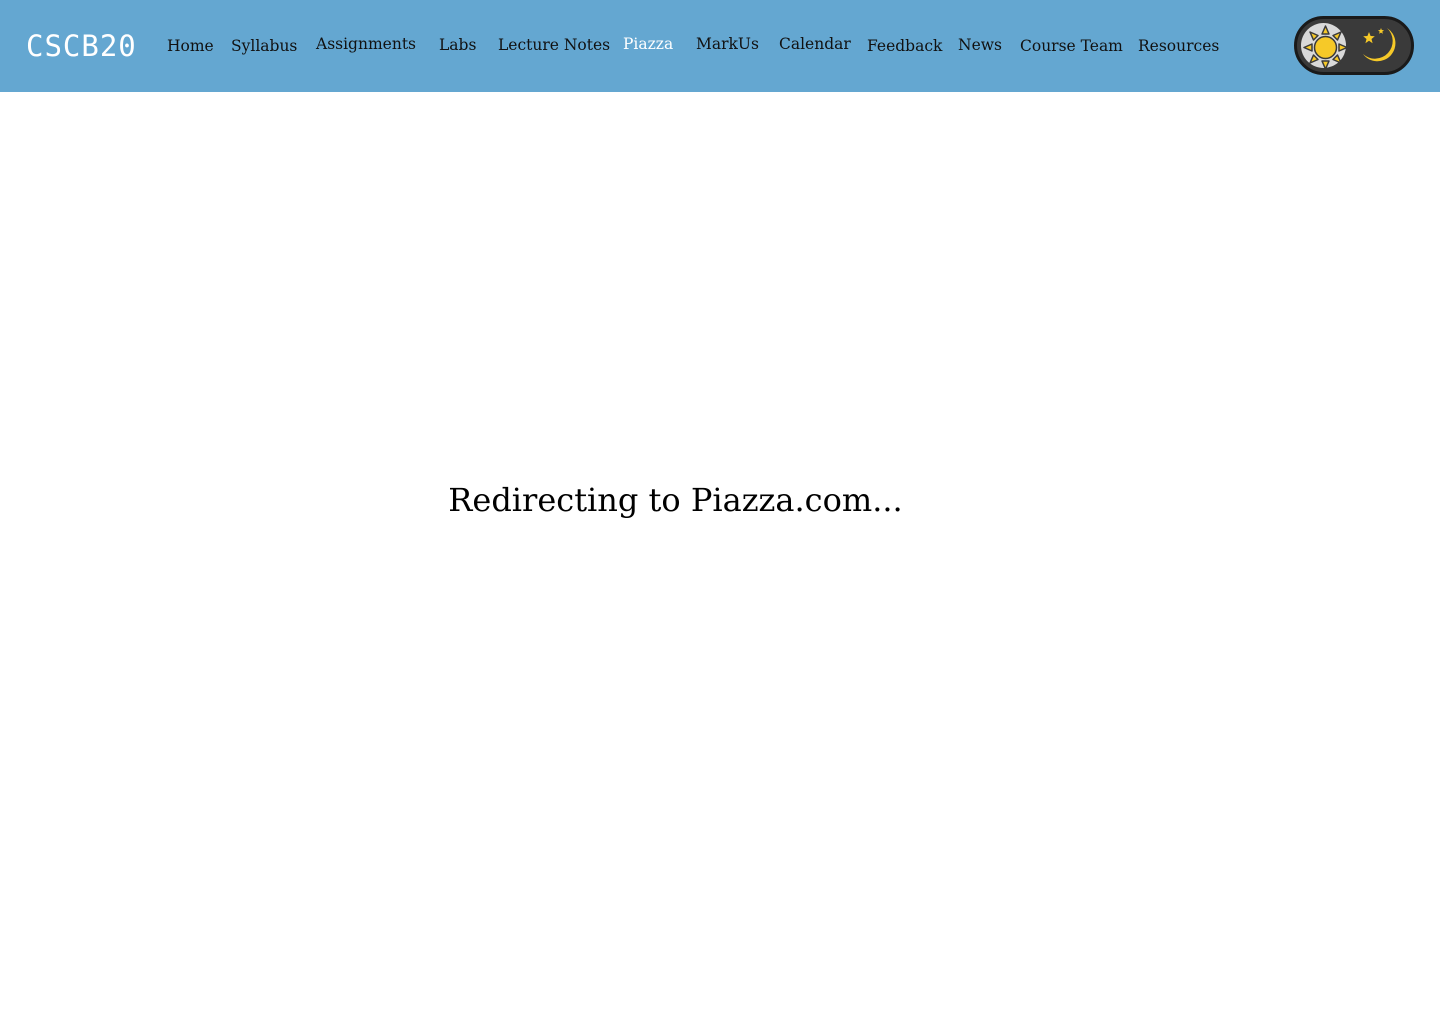  What do you see at coordinates (81, 46) in the screenshot?
I see `brand-logo: CSCB20` at bounding box center [81, 46].